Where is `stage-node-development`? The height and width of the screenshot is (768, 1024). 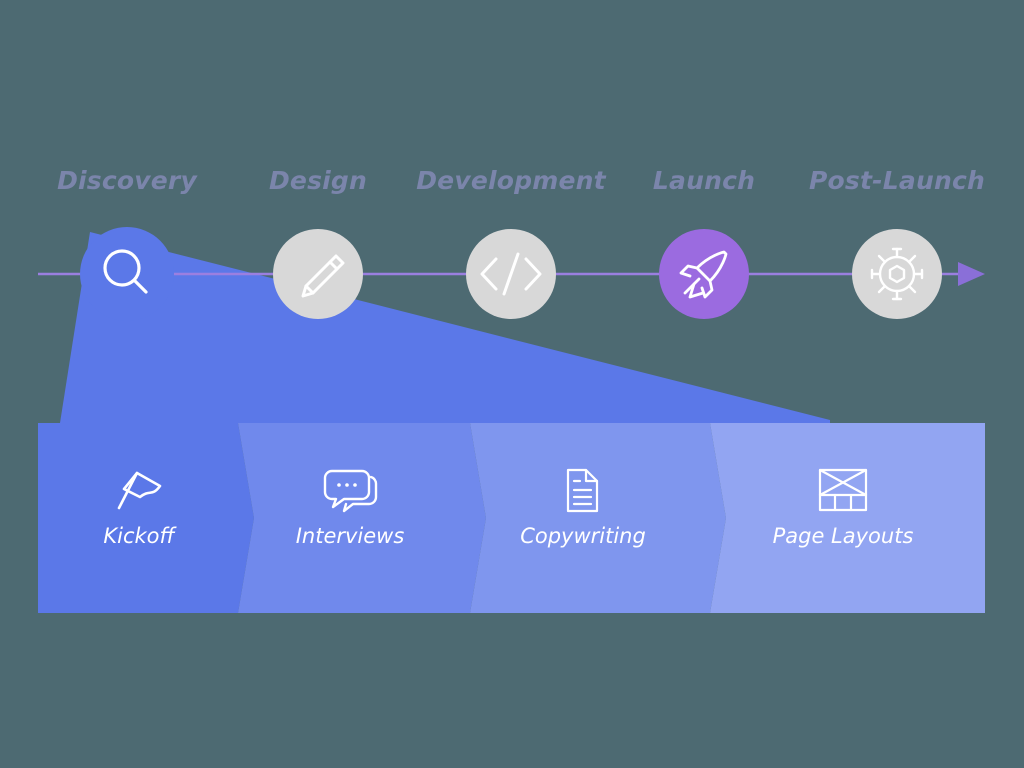
stage-node-development is located at coordinates (511, 274).